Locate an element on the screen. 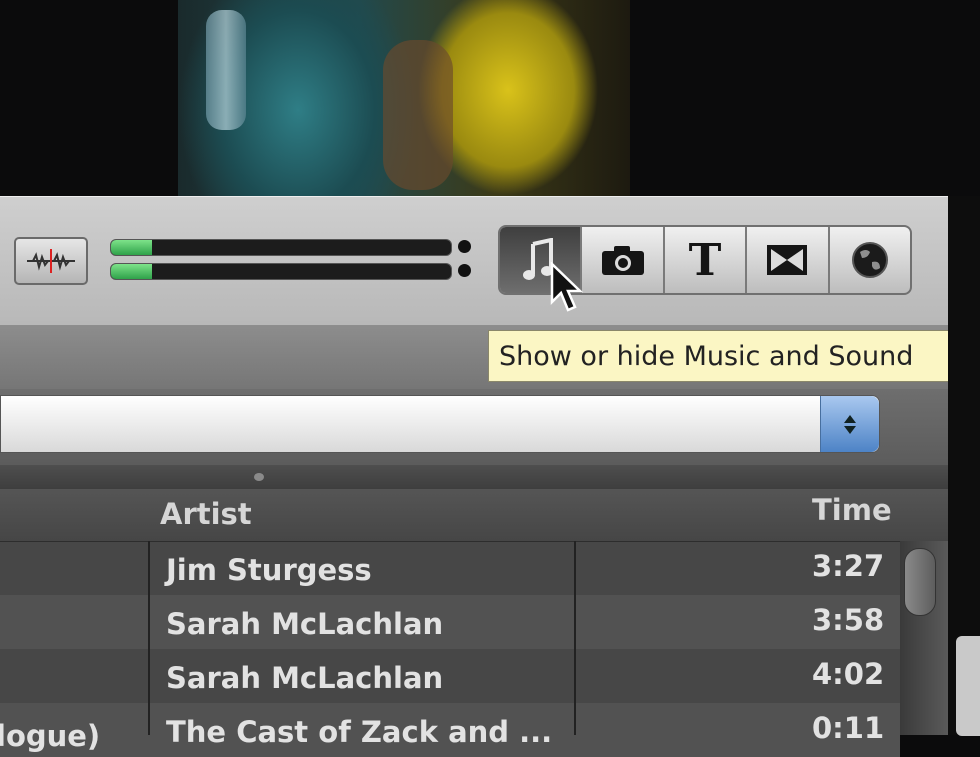 The height and width of the screenshot is (757, 980). preview-bottle is located at coordinates (226, 70).